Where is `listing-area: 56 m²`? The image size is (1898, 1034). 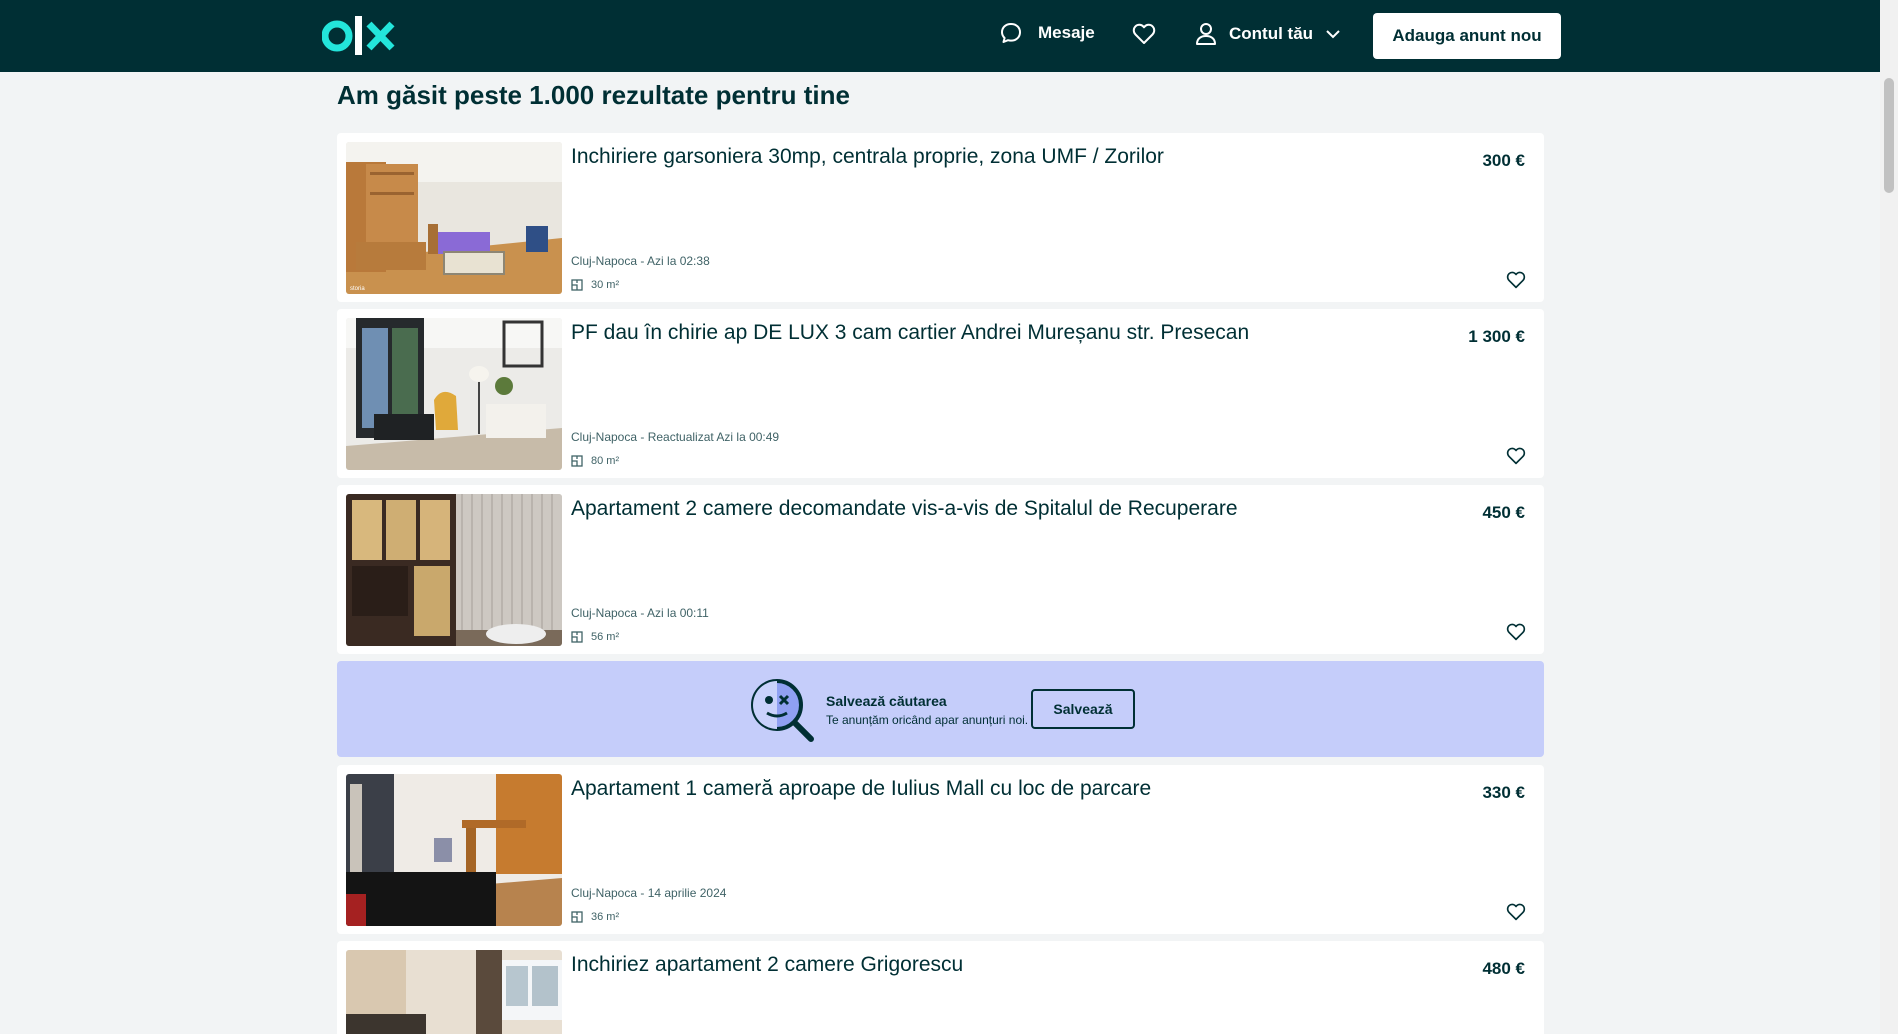 listing-area: 56 m² is located at coordinates (595, 637).